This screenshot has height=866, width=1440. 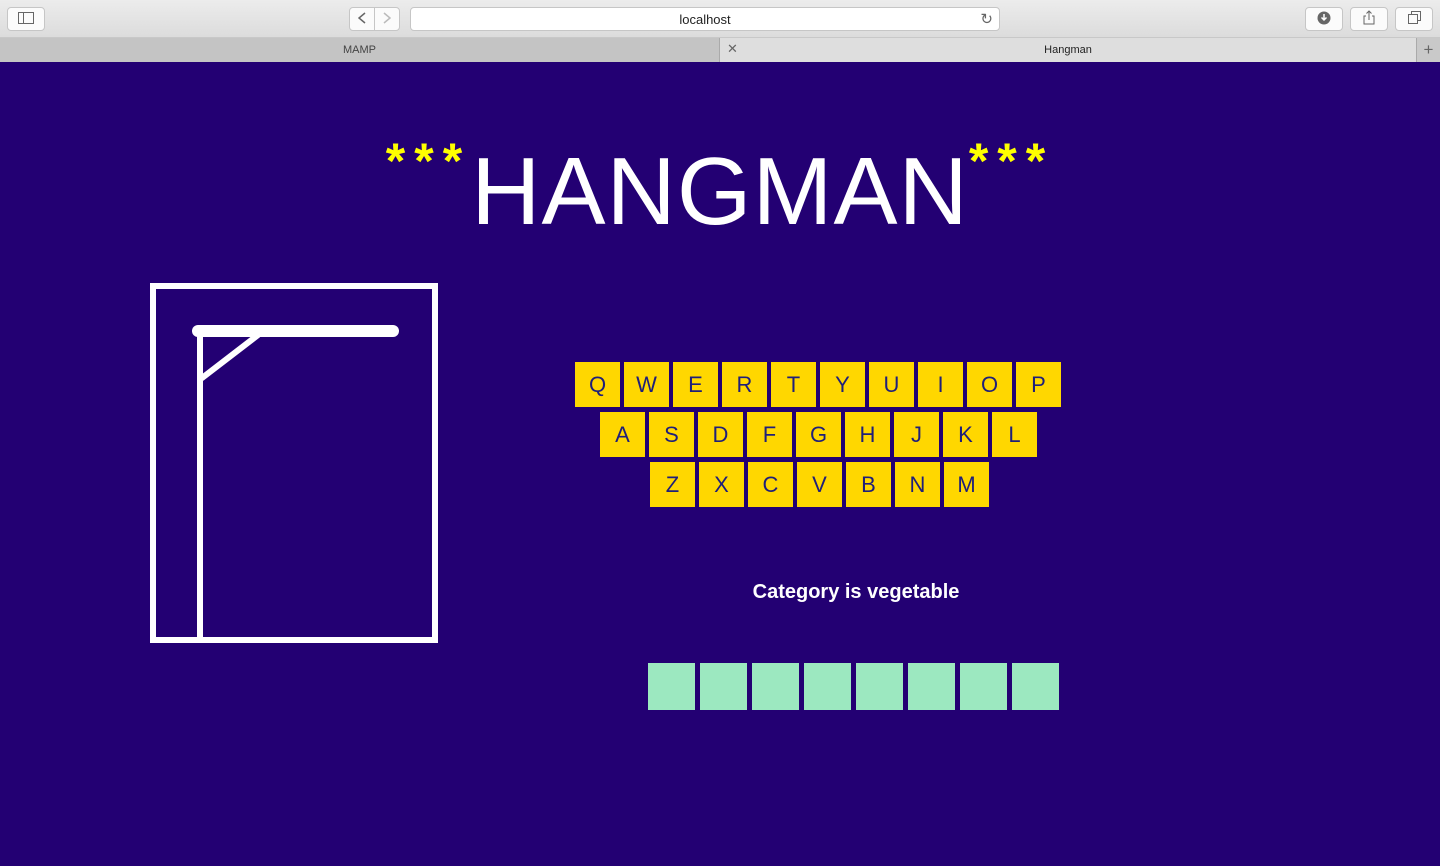 I want to click on key-e: E, so click(x=695, y=384).